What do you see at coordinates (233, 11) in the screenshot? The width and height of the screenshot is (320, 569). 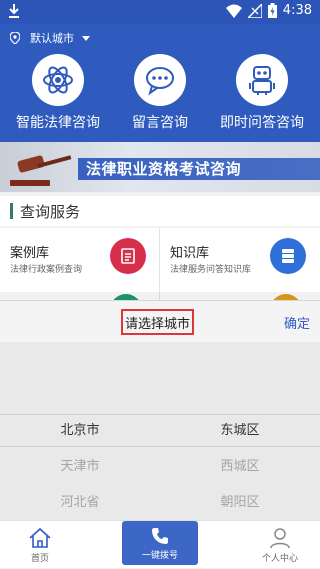 I see `wifi-icon` at bounding box center [233, 11].